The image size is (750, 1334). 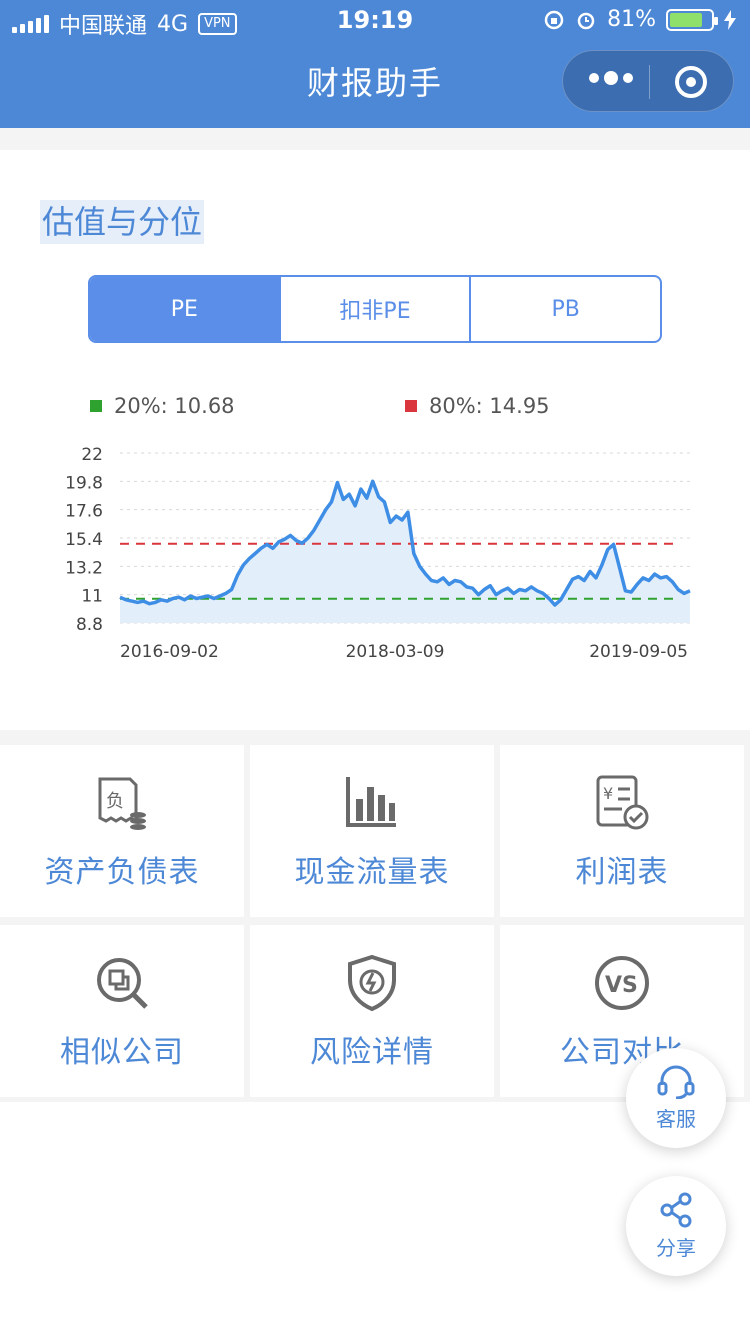 I want to click on x-tick-label: 2019-09-05, so click(x=638, y=652).